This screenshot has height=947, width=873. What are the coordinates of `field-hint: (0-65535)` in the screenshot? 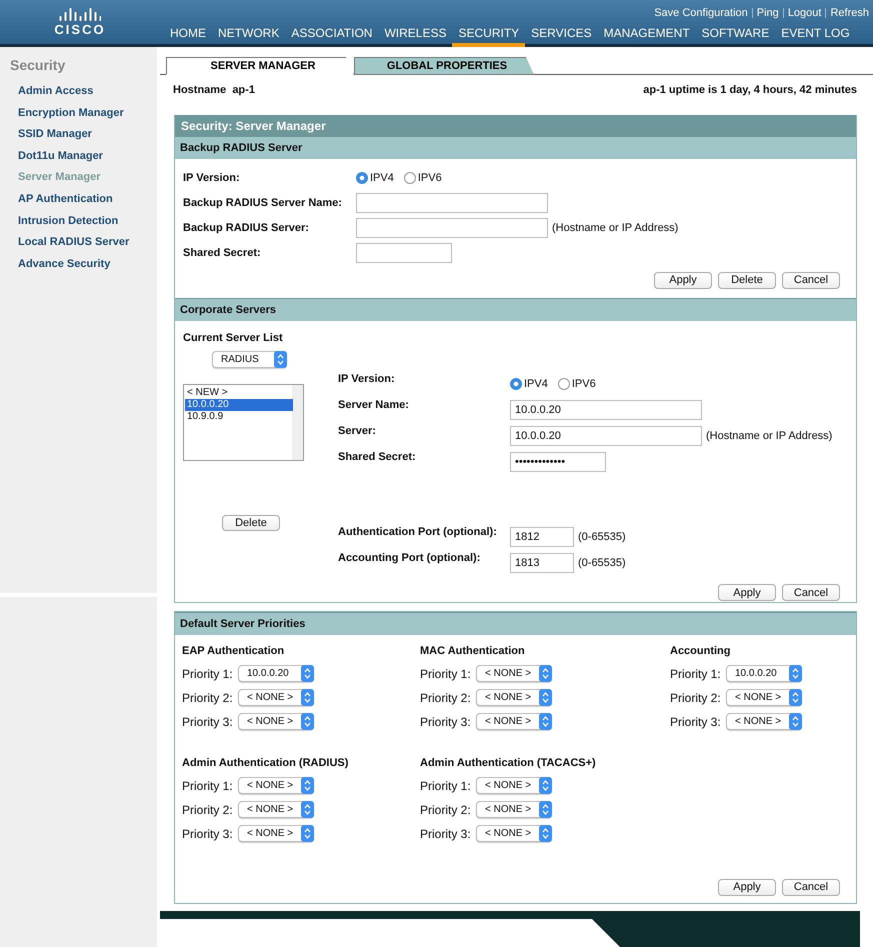 It's located at (602, 536).